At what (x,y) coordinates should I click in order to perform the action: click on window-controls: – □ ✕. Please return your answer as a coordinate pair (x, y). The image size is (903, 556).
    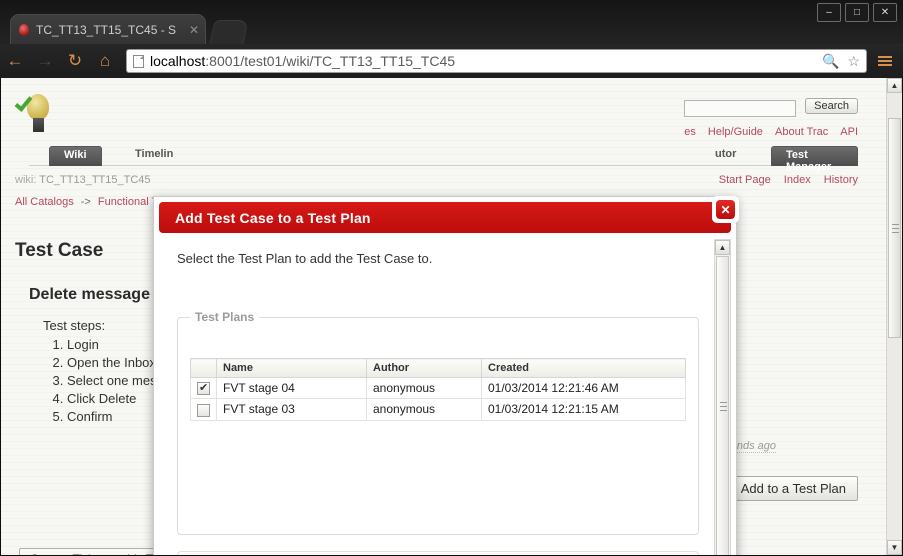
    Looking at the image, I should click on (857, 12).